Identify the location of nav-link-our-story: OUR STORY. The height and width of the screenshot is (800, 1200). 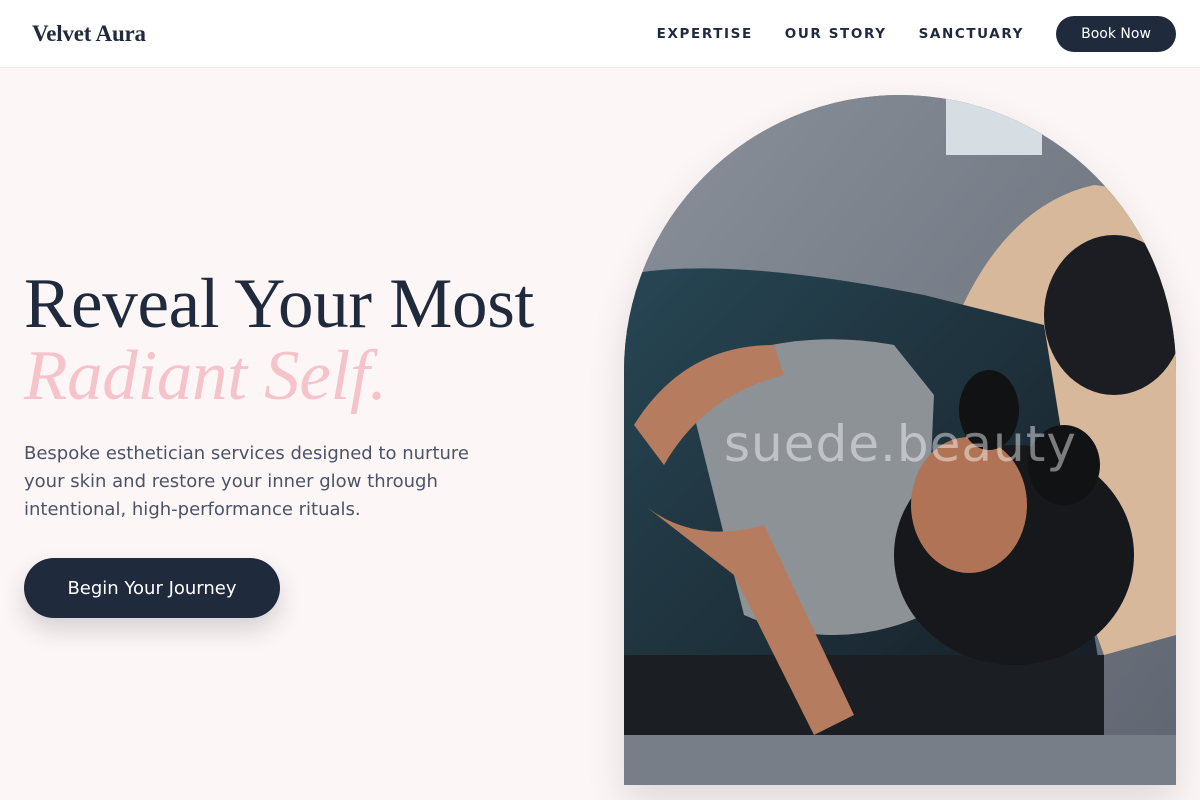
(836, 34).